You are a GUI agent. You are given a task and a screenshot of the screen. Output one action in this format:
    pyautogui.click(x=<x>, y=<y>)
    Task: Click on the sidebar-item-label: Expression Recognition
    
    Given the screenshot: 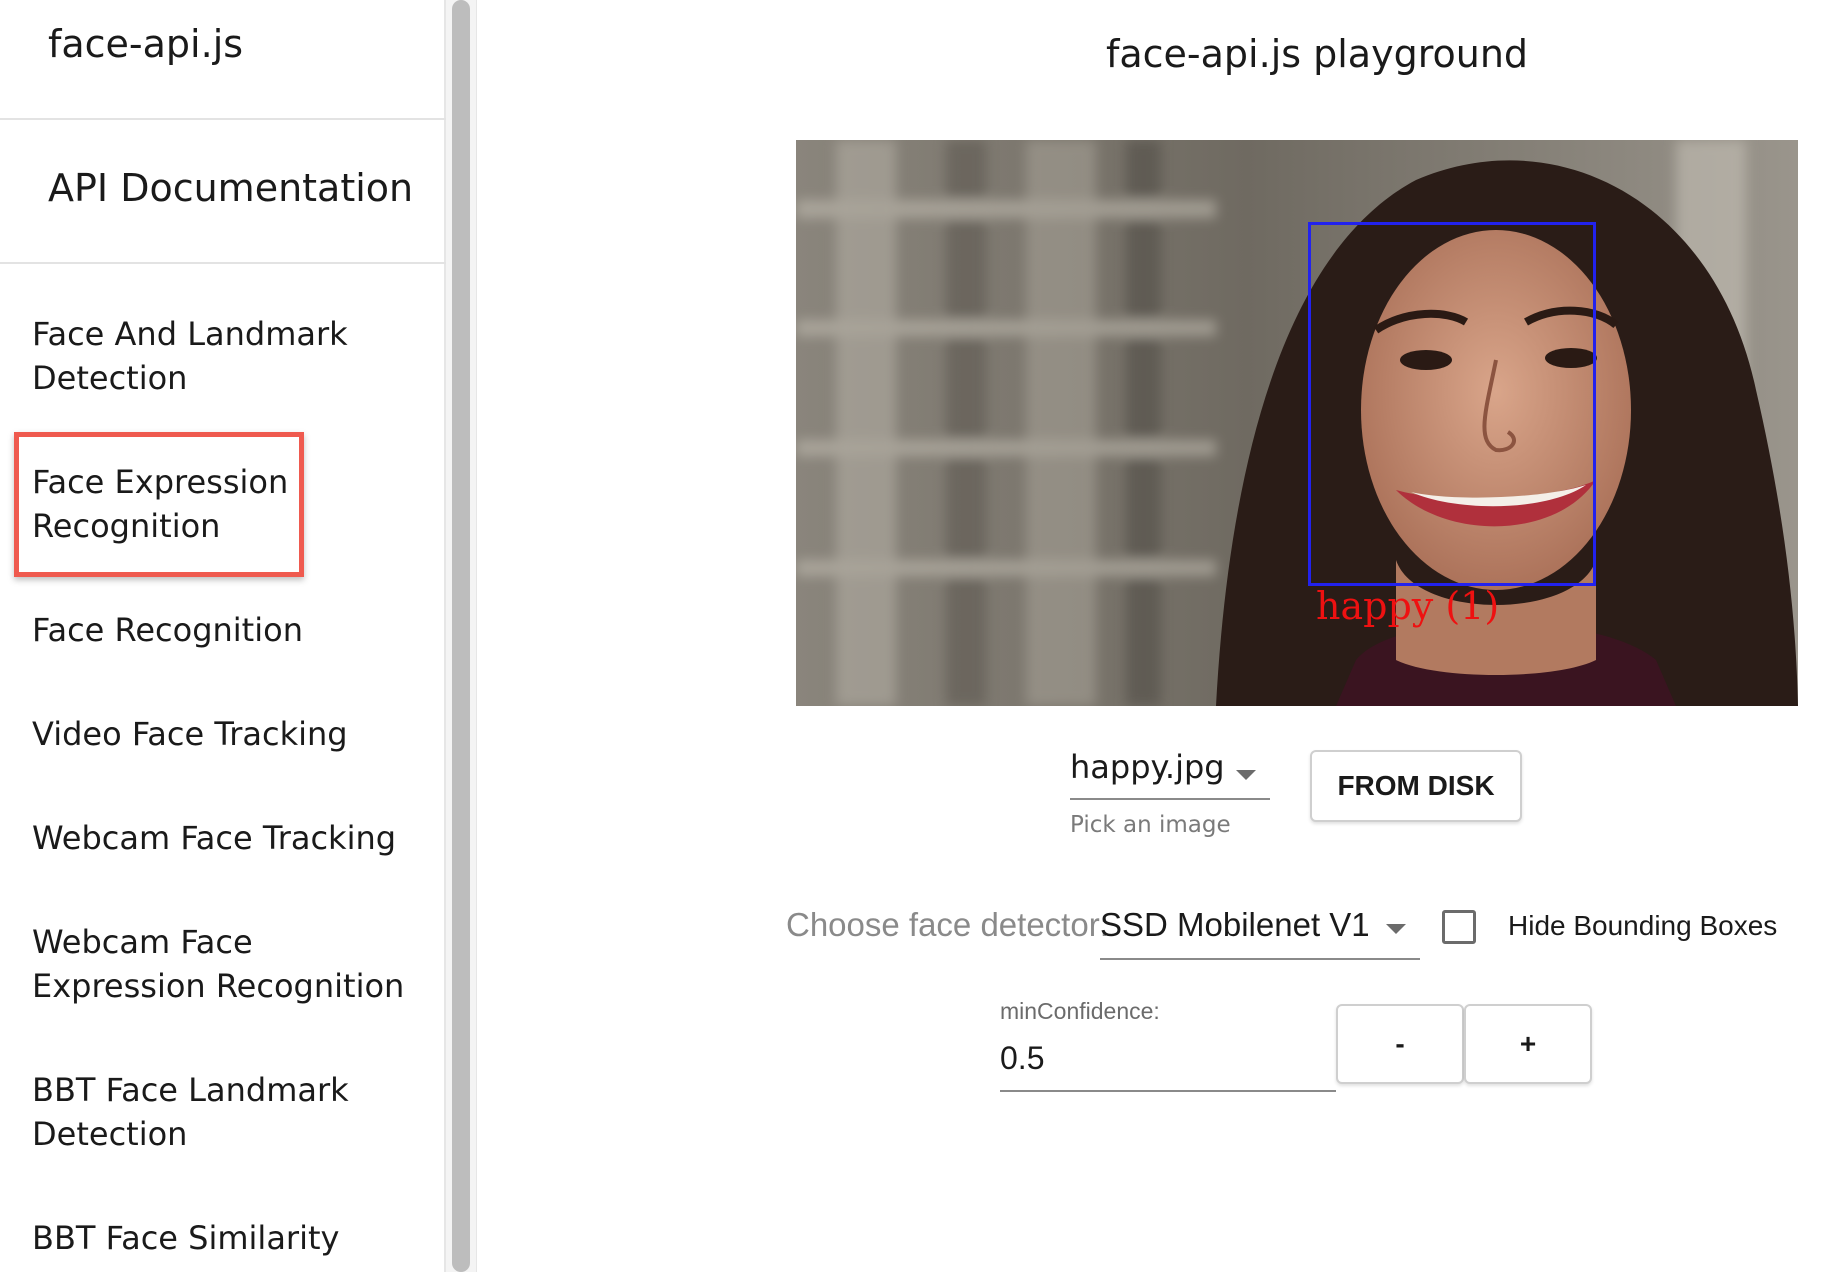 What is the action you would take?
    pyautogui.click(x=218, y=986)
    